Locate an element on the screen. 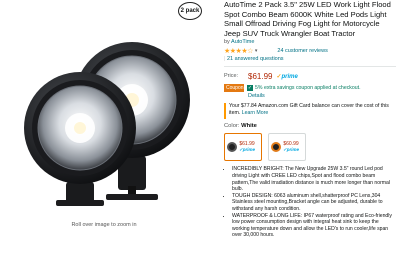 The height and width of the screenshot is (269, 400). price-label: Price: is located at coordinates (231, 76).